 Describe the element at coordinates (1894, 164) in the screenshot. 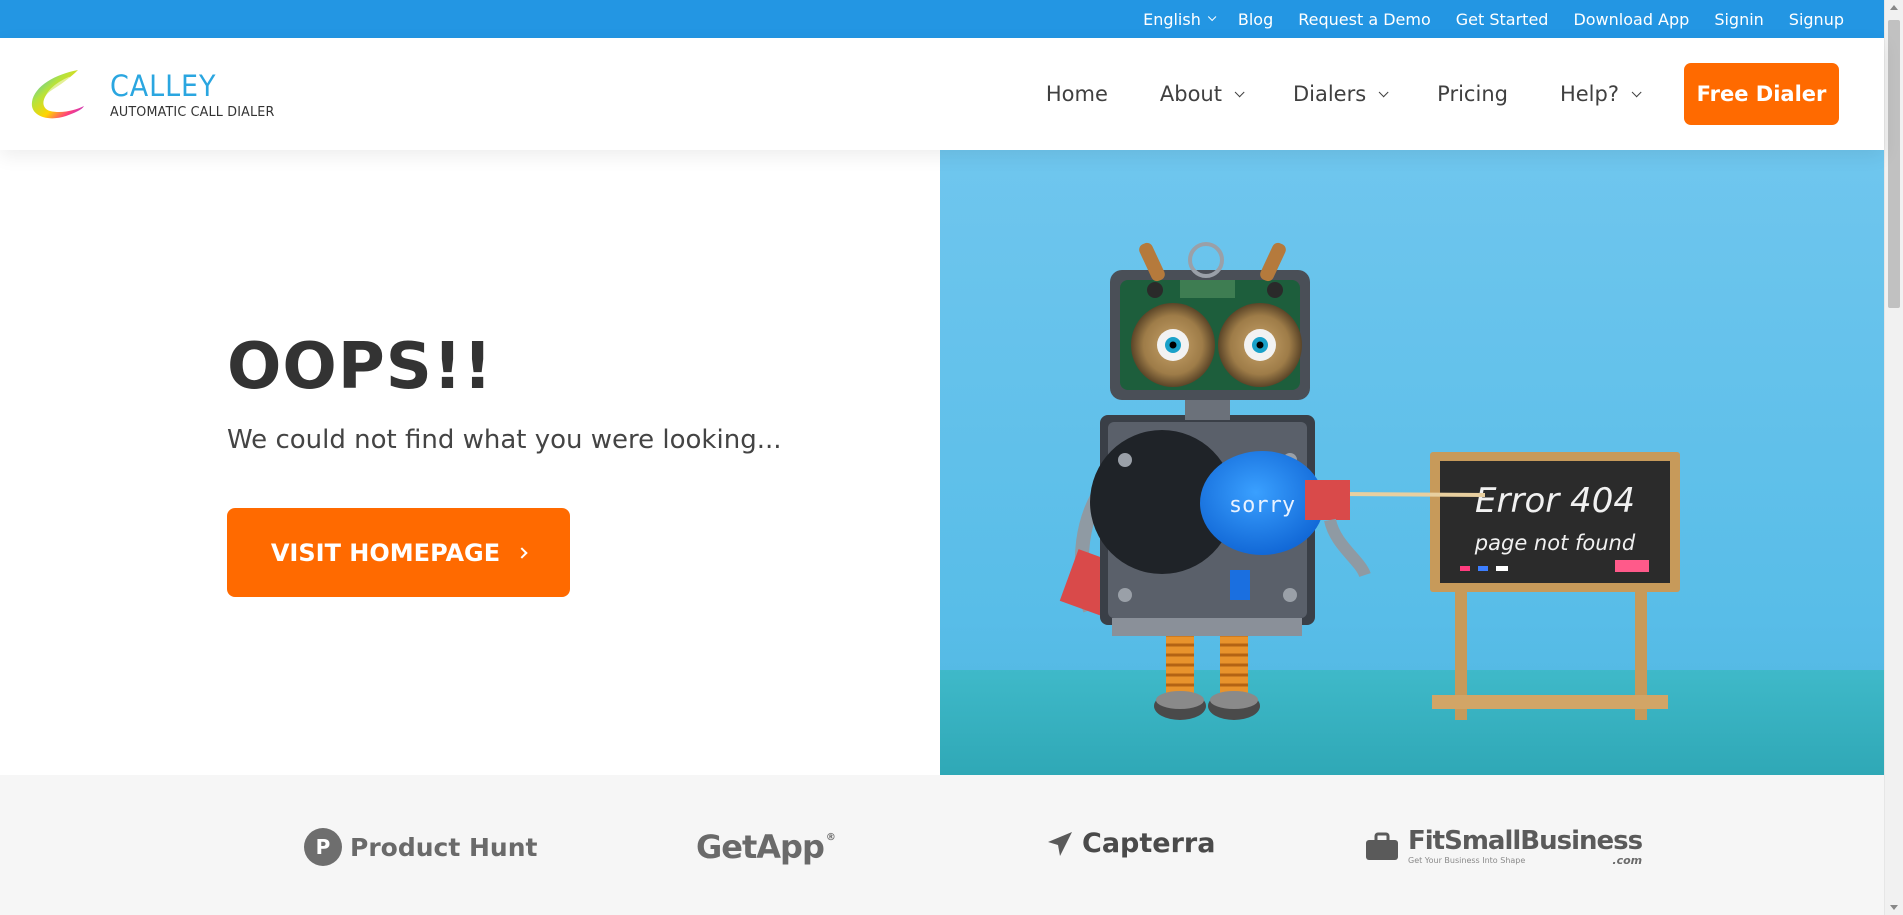

I see `scroll-thumb` at that location.